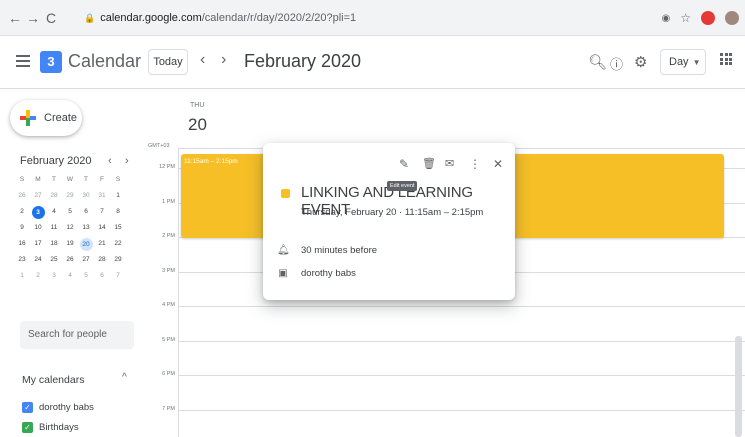  Describe the element at coordinates (77, 335) in the screenshot. I see `search-people-input: Search for people` at that location.